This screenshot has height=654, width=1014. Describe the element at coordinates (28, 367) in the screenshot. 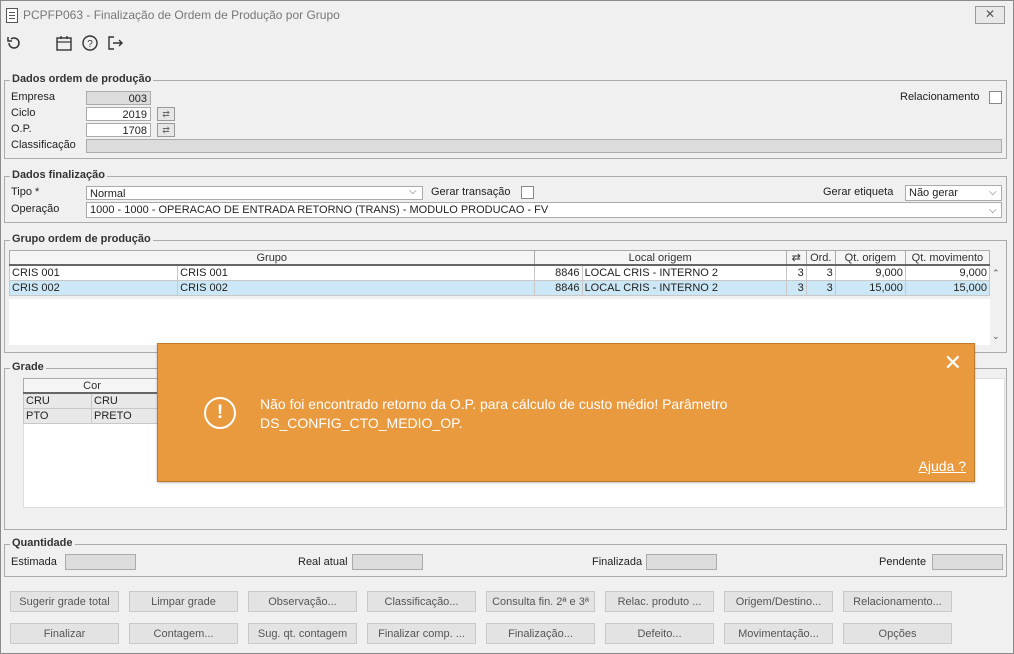

I see `grade-legend: Grade` at that location.